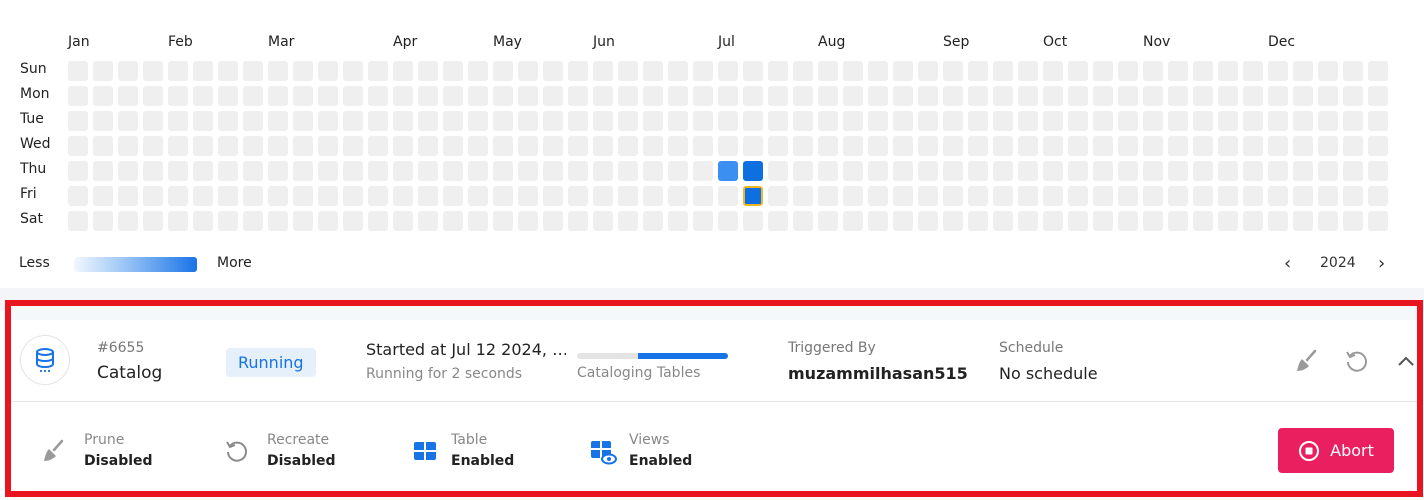  I want to click on database-icon, so click(45, 360).